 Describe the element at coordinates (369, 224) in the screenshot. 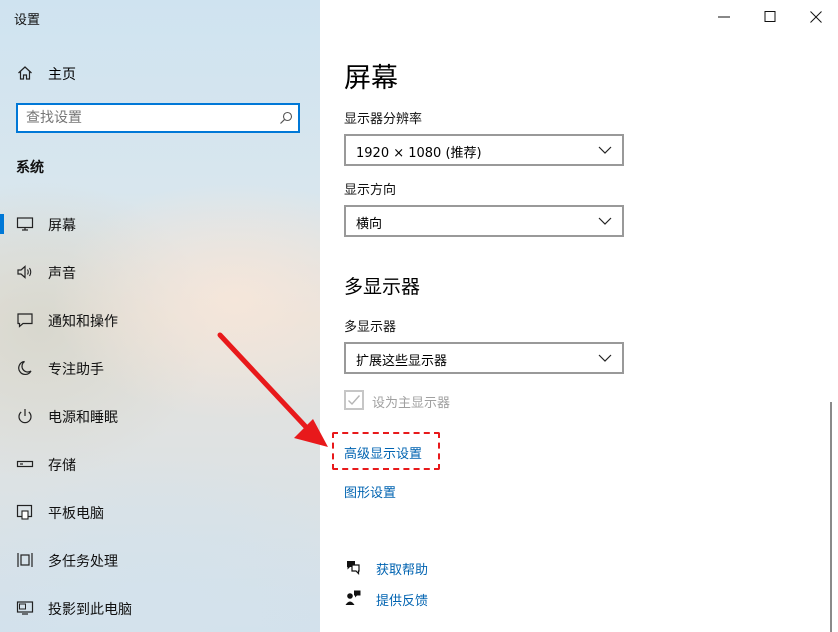

I see `orientation-value: 横向` at that location.